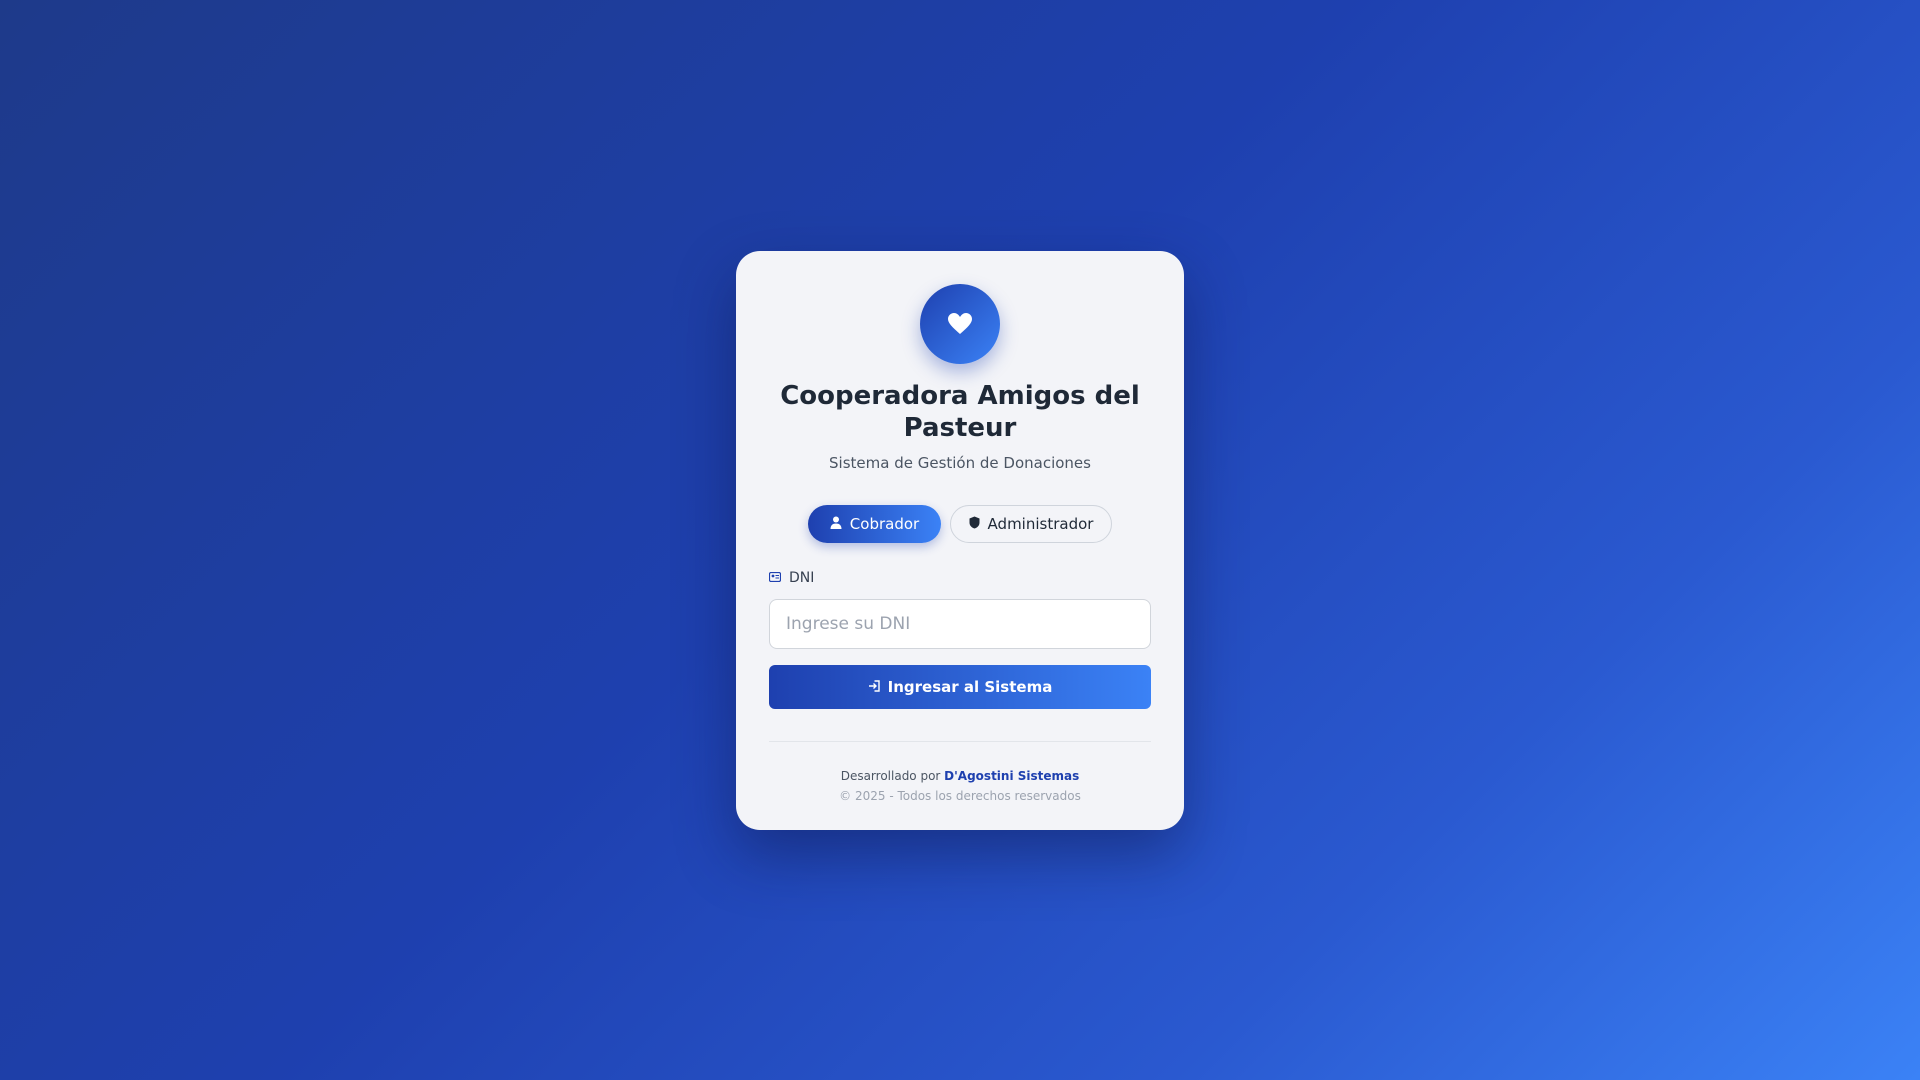  I want to click on heart-hands-icon, so click(960, 324).